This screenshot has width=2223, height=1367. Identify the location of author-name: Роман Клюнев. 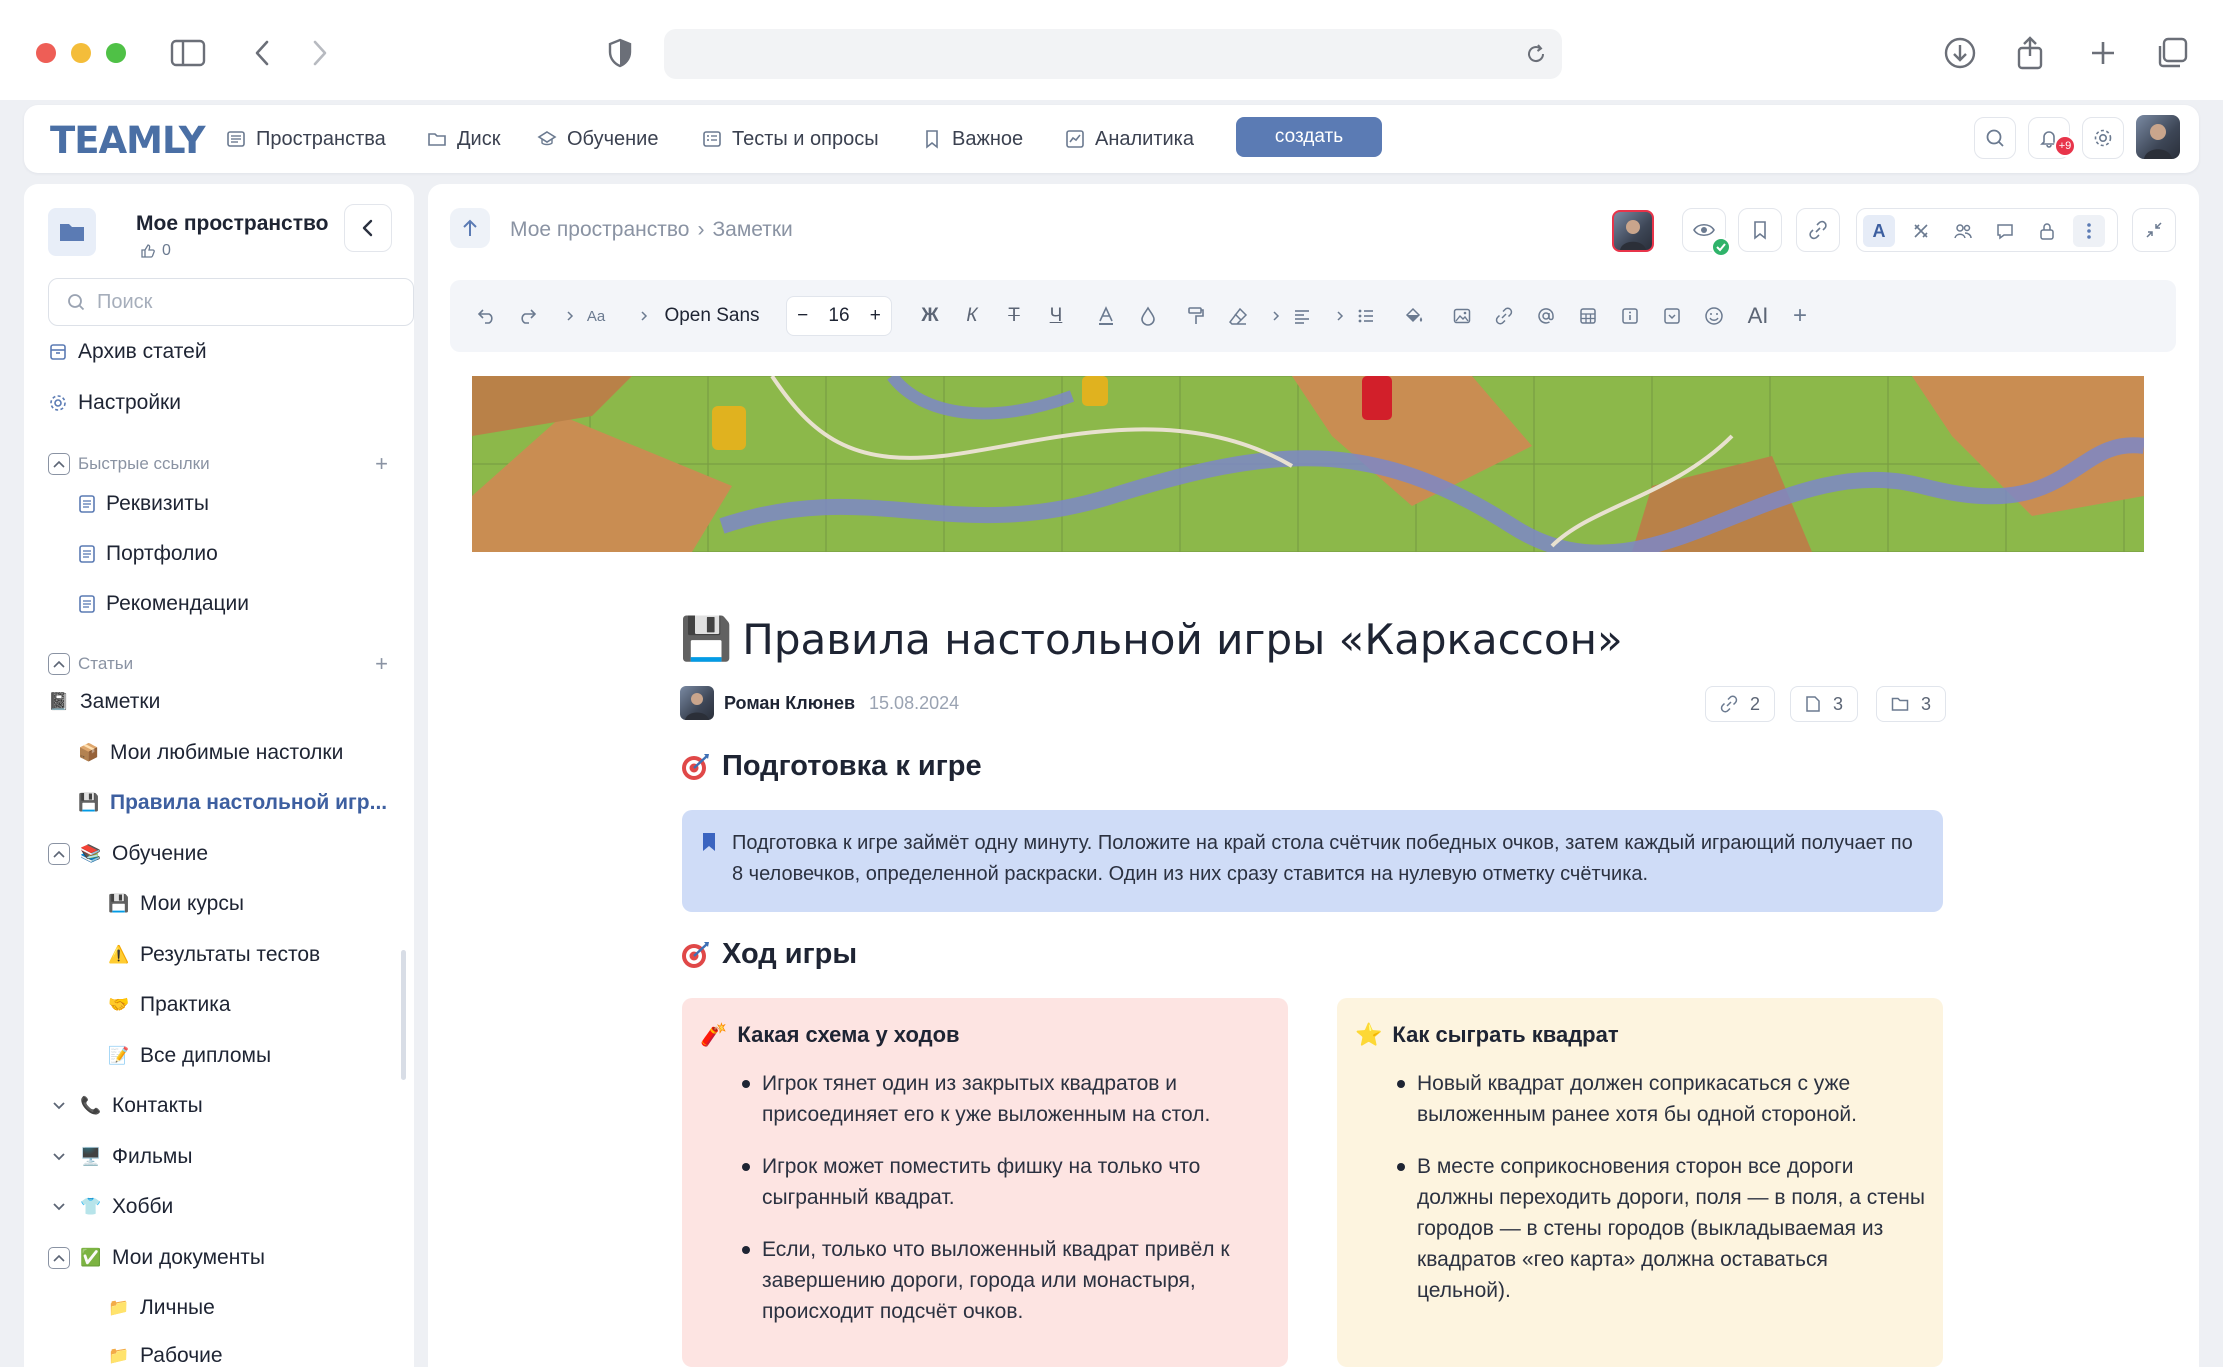
(789, 703).